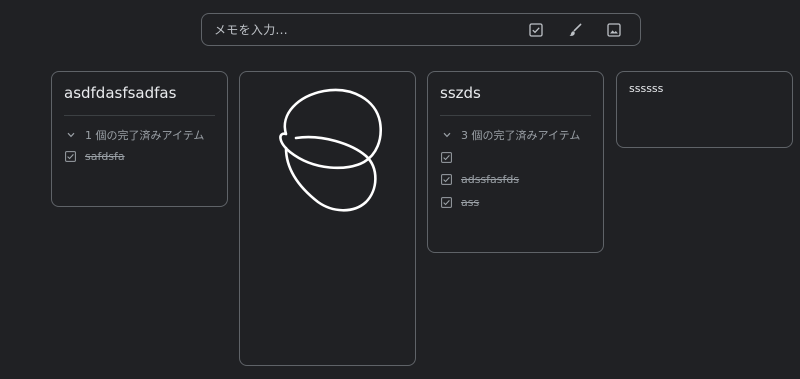 This screenshot has width=800, height=379. What do you see at coordinates (145, 135) in the screenshot?
I see `completed-items-label: 1 個の完了済みアイテム` at bounding box center [145, 135].